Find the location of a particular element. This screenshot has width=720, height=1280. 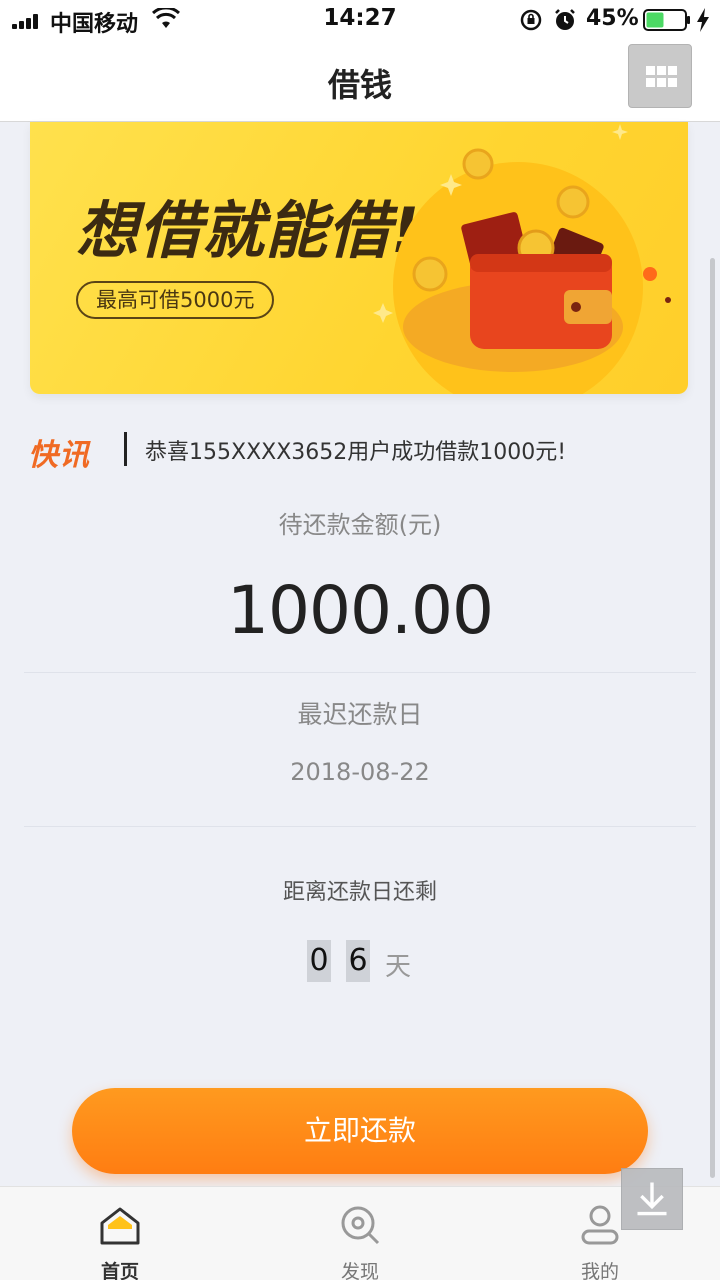

amount-due-label: 待还款金额(元) is located at coordinates (360, 525).